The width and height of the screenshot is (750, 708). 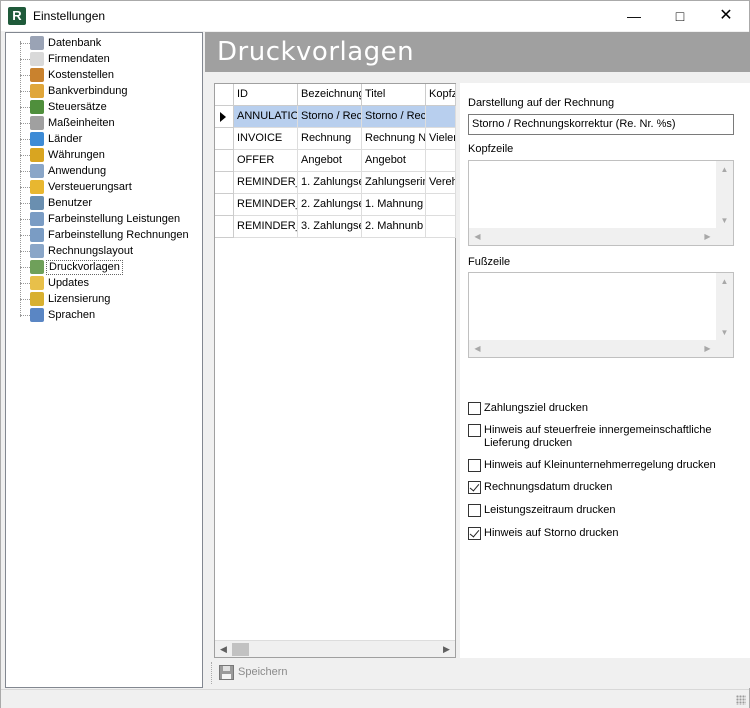 I want to click on table-cell: Vereh, so click(x=441, y=183).